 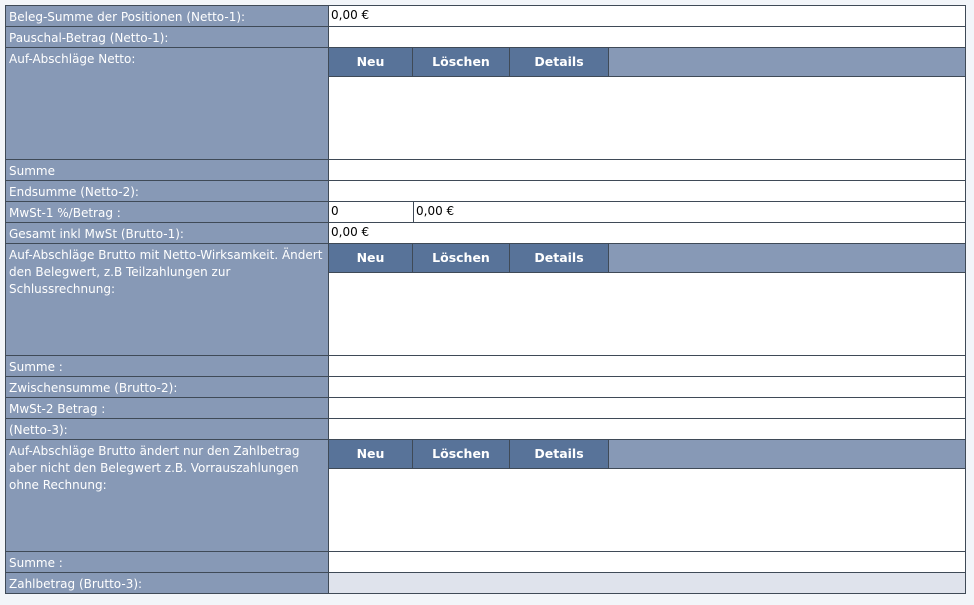 I want to click on zwischensumme-value, so click(x=647, y=387).